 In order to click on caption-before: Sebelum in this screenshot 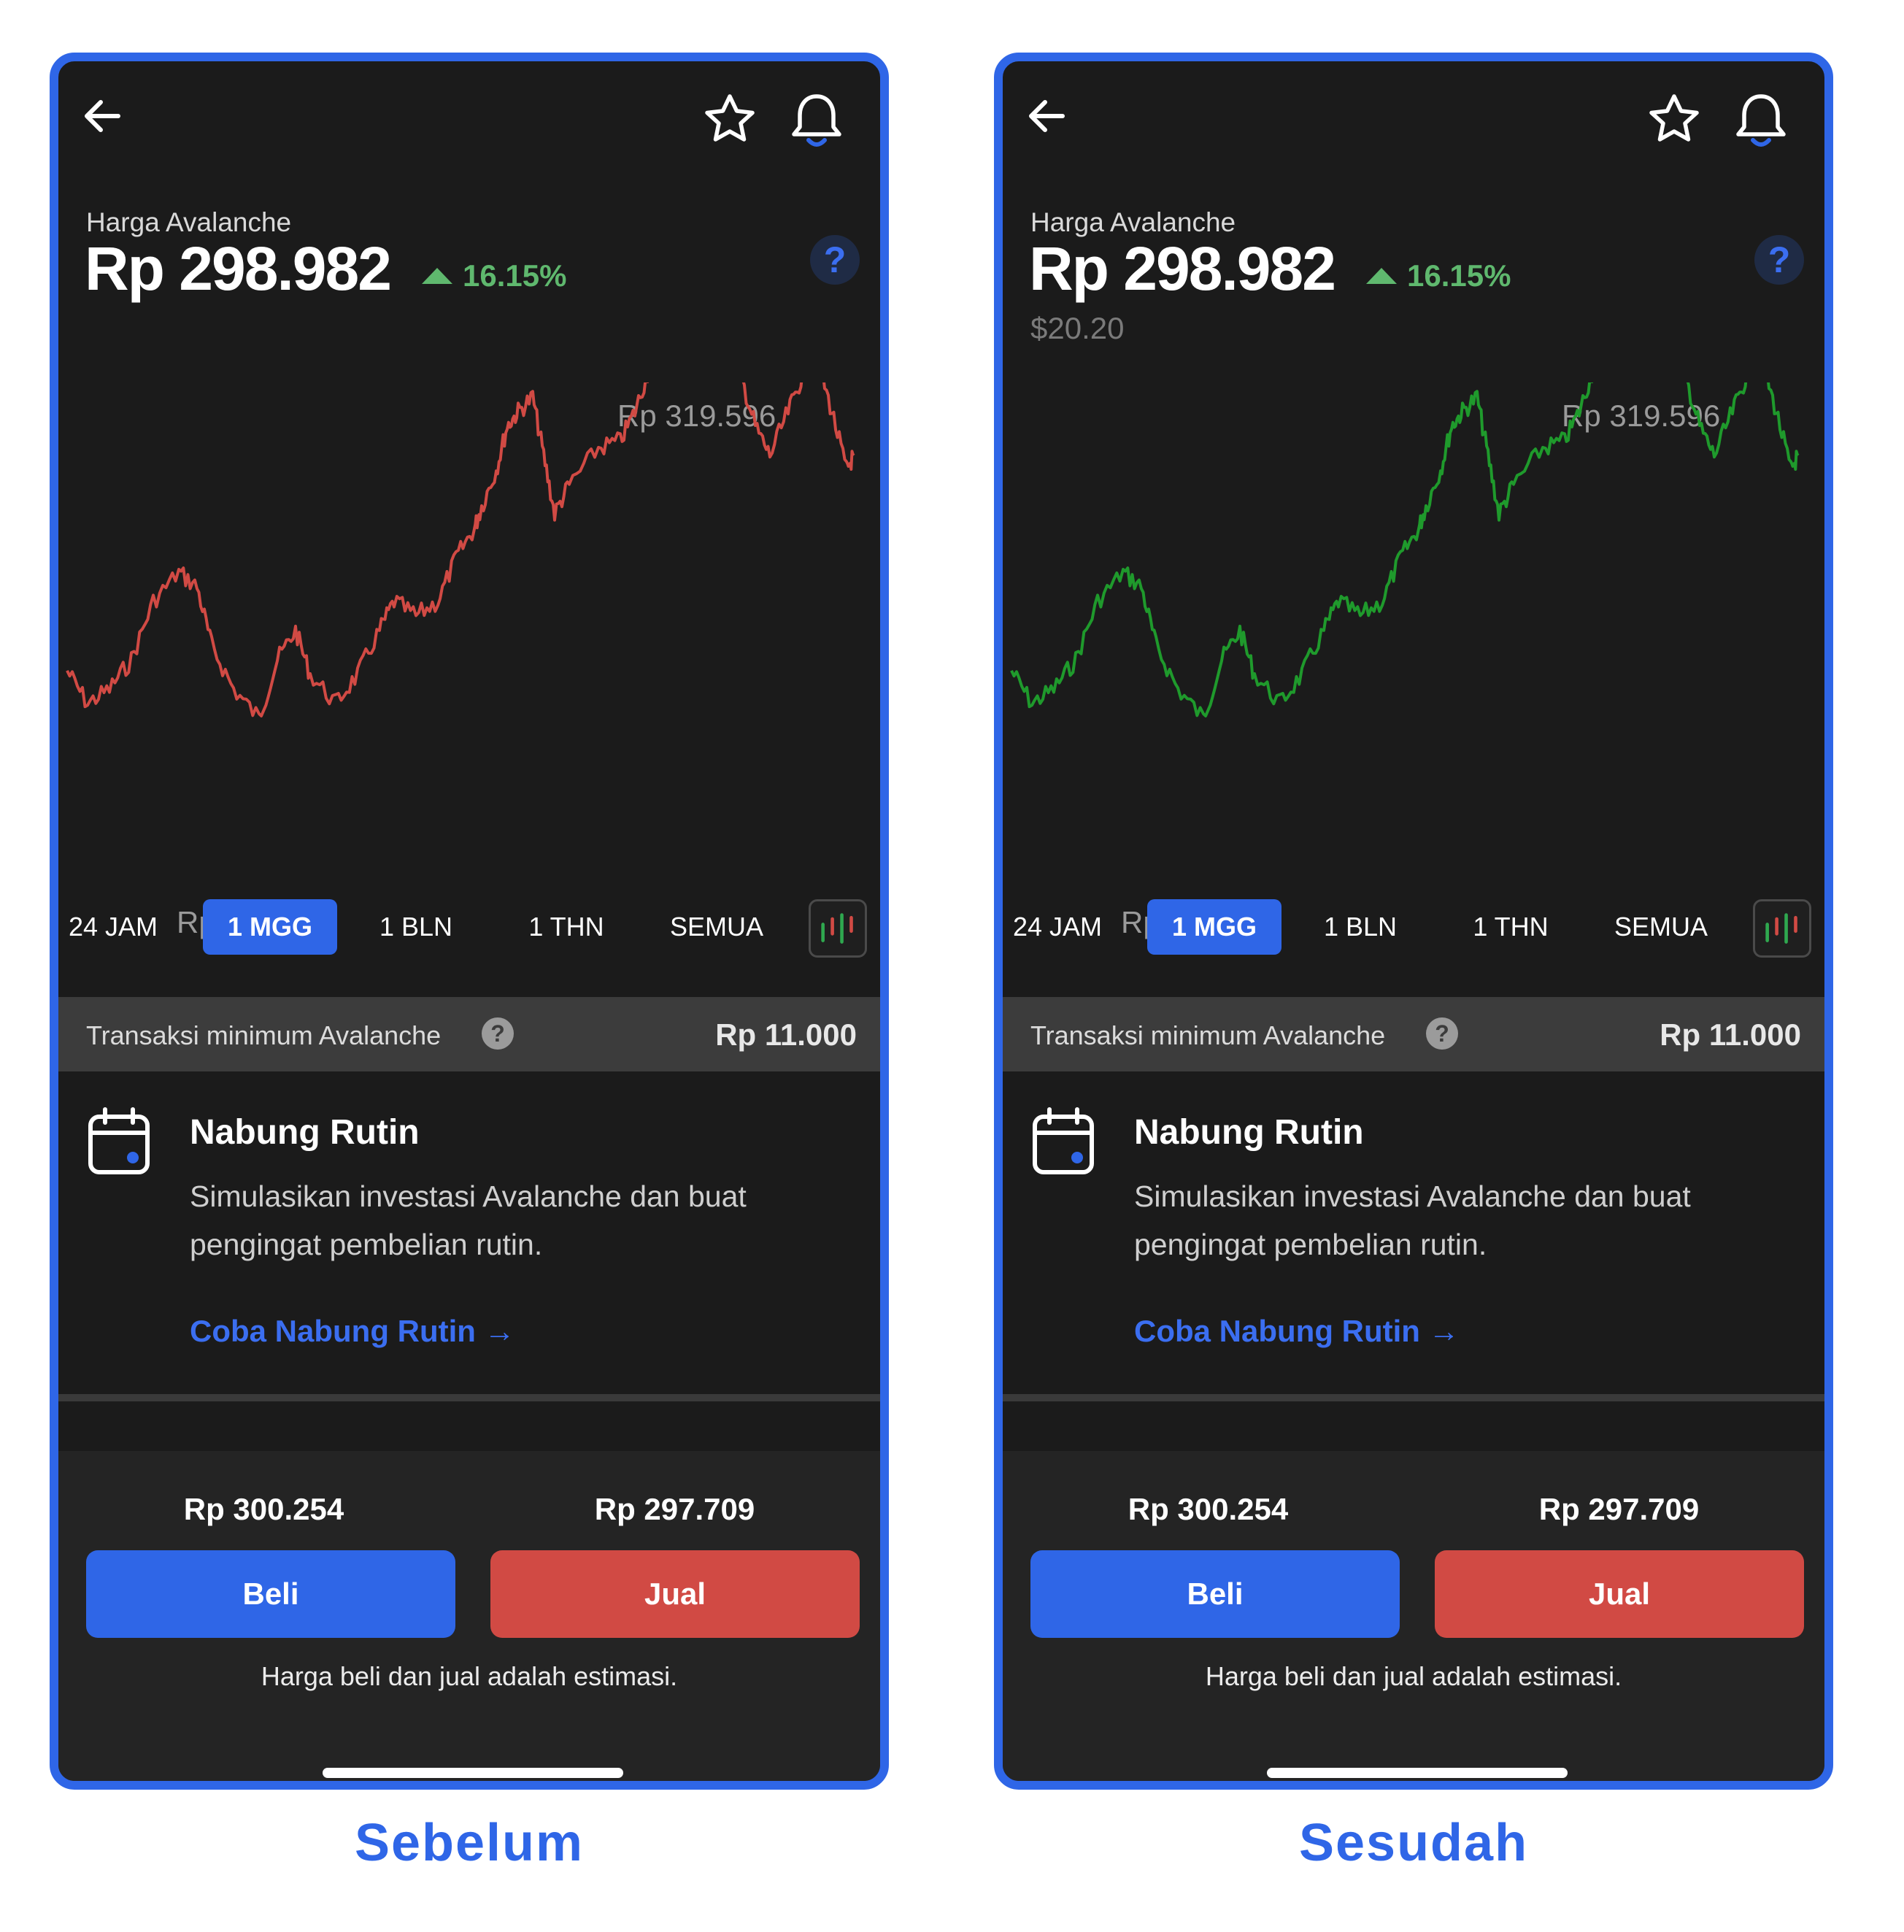, I will do `click(470, 1843)`.